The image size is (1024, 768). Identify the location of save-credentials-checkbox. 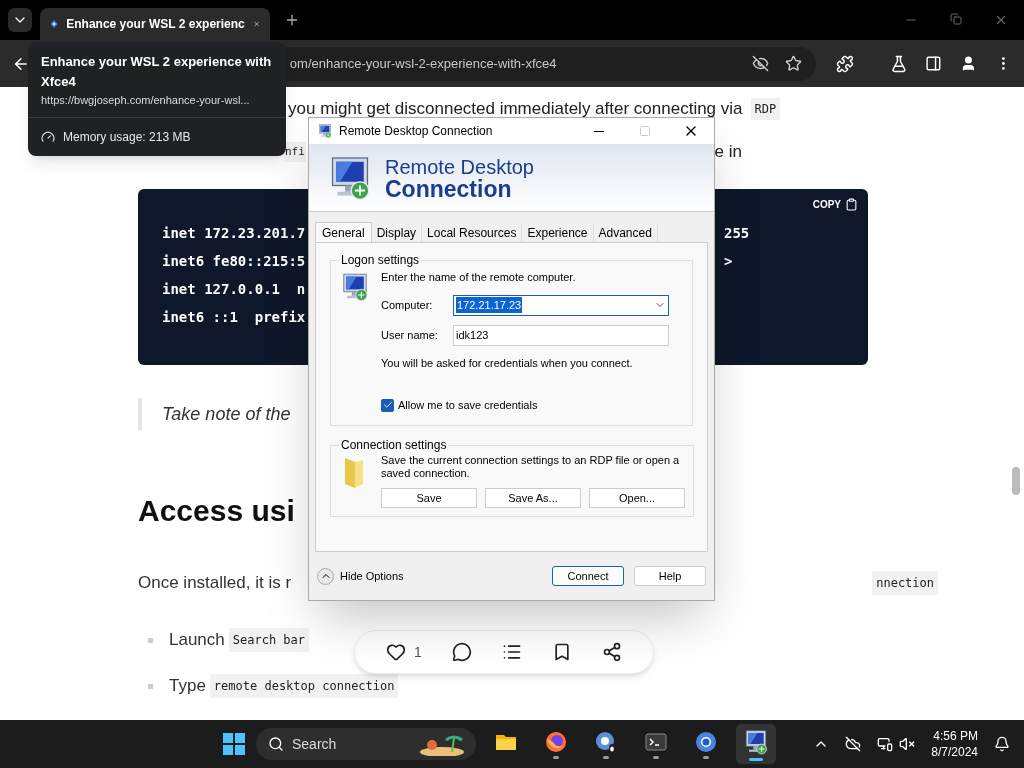
(387, 405).